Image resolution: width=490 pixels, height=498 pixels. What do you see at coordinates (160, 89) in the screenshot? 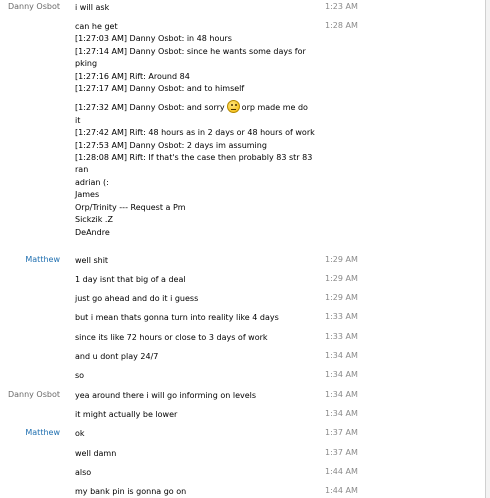
I see `message-line: [1:27:17 AM] Danny Osbot: and to himself` at bounding box center [160, 89].